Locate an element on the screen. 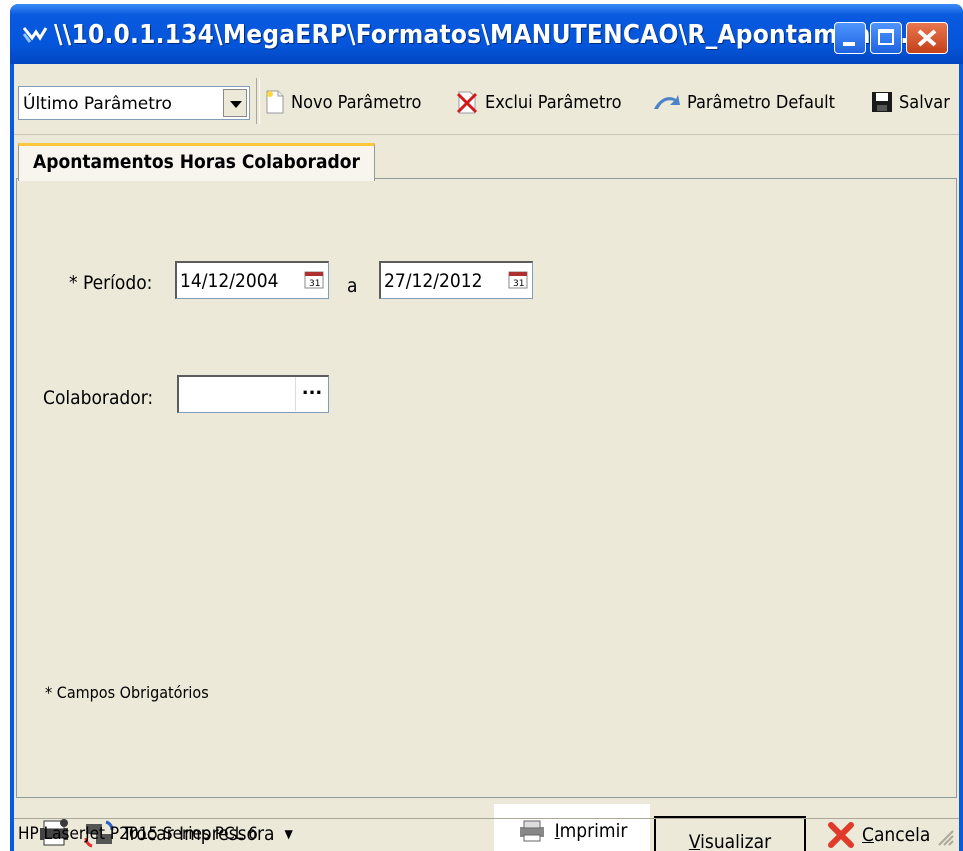 Image resolution: width=963 pixels, height=851 pixels. parameter-select: Último Parâmetro is located at coordinates (134, 103).